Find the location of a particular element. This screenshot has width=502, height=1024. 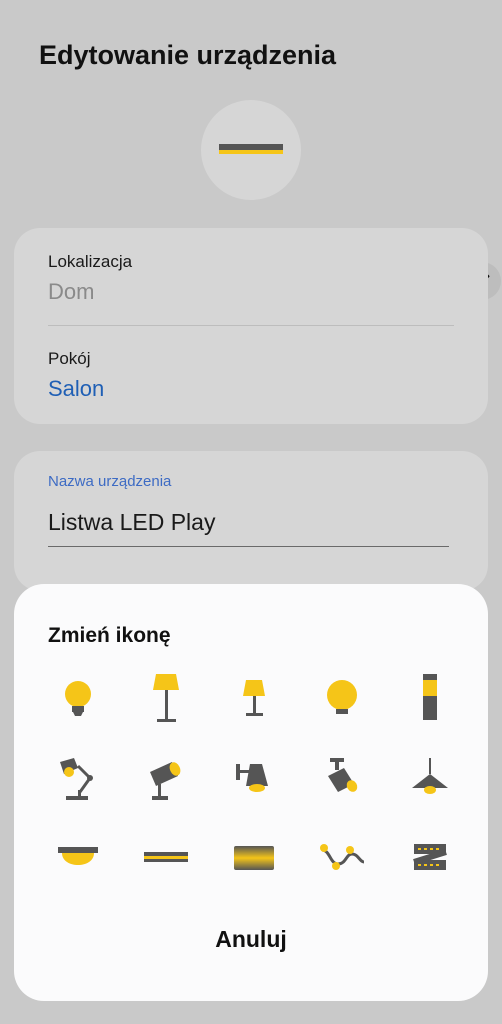

bulb-icon is located at coordinates (78, 698).